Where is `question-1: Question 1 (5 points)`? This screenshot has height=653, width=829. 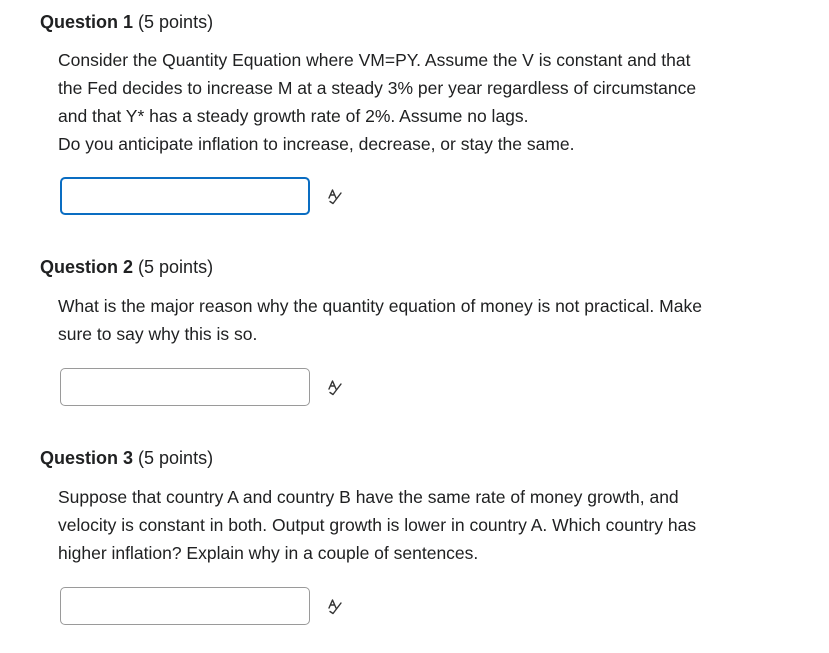 question-1: Question 1 (5 points) is located at coordinates (420, 22).